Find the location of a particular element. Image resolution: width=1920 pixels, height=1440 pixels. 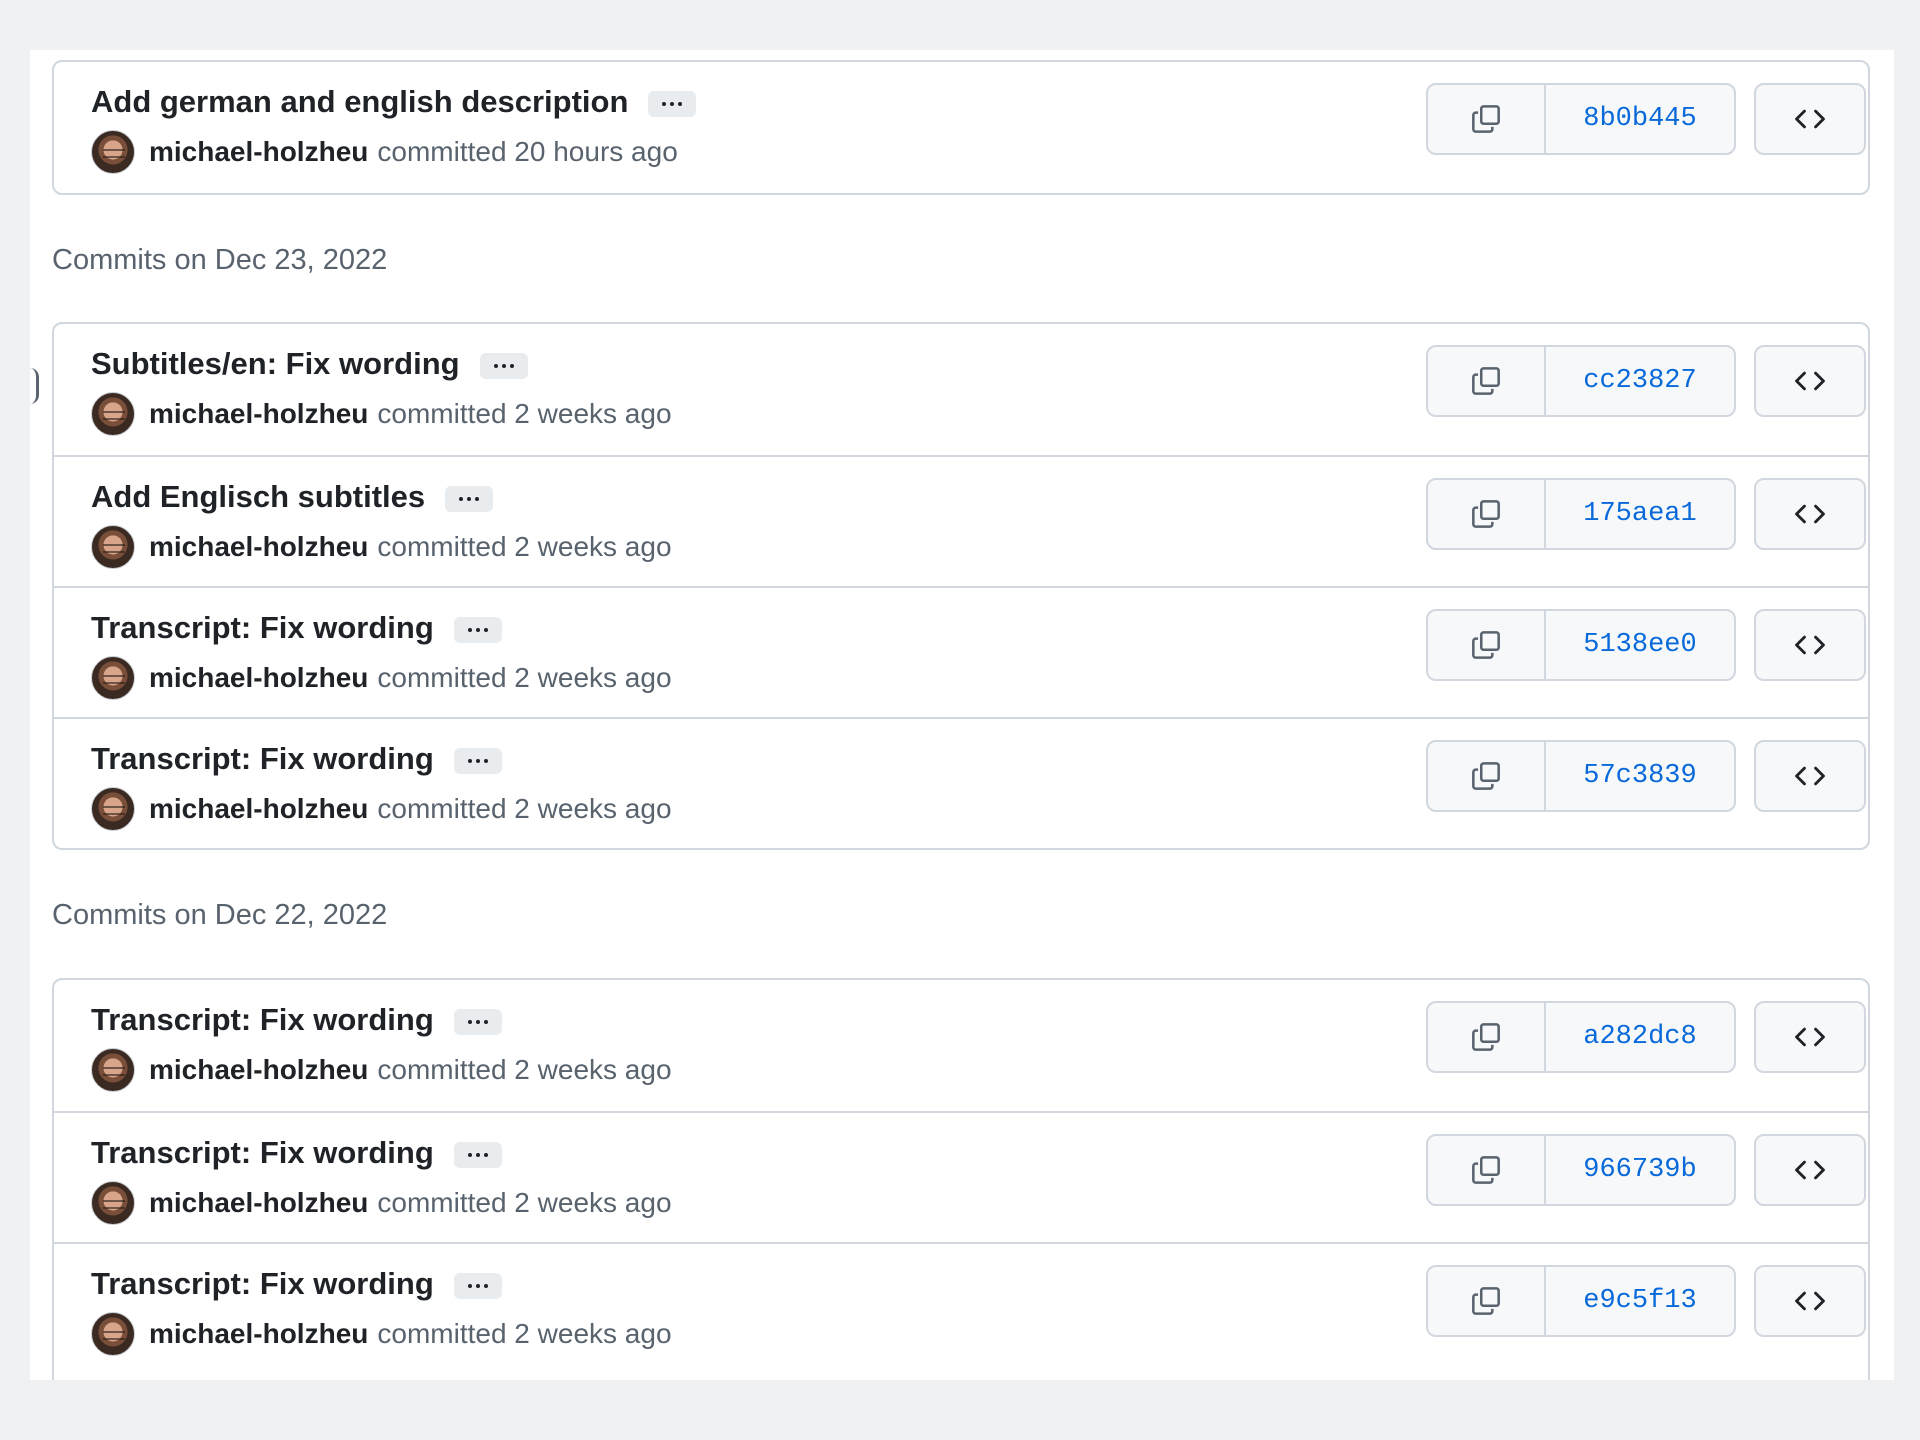

commit-sha-link: cc23827 is located at coordinates (1640, 381).